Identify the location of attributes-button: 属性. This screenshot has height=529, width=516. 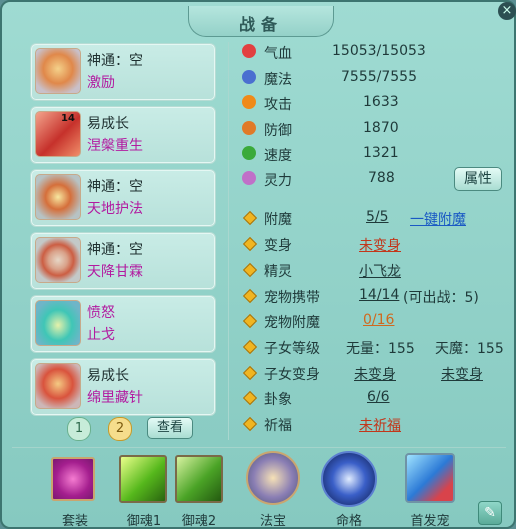
(478, 179).